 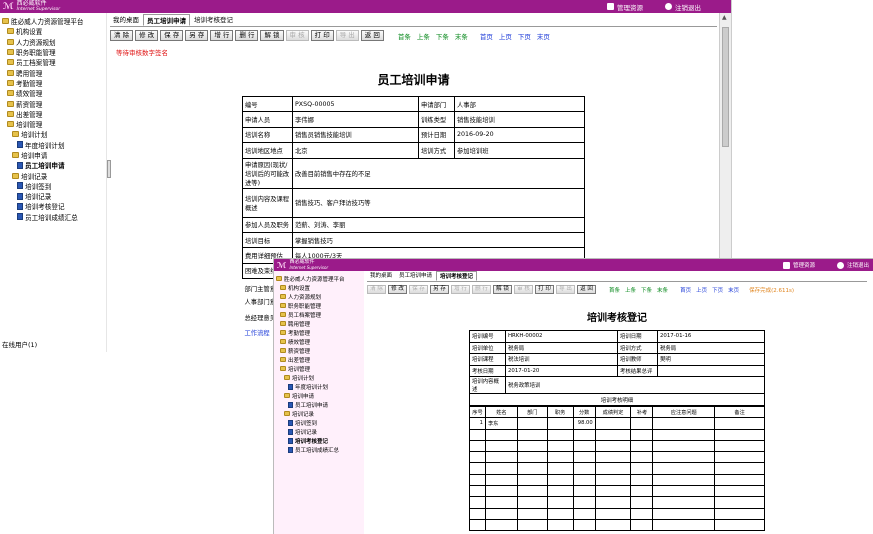 What do you see at coordinates (147, 35) in the screenshot?
I see `toolbar-button: 修 改` at bounding box center [147, 35].